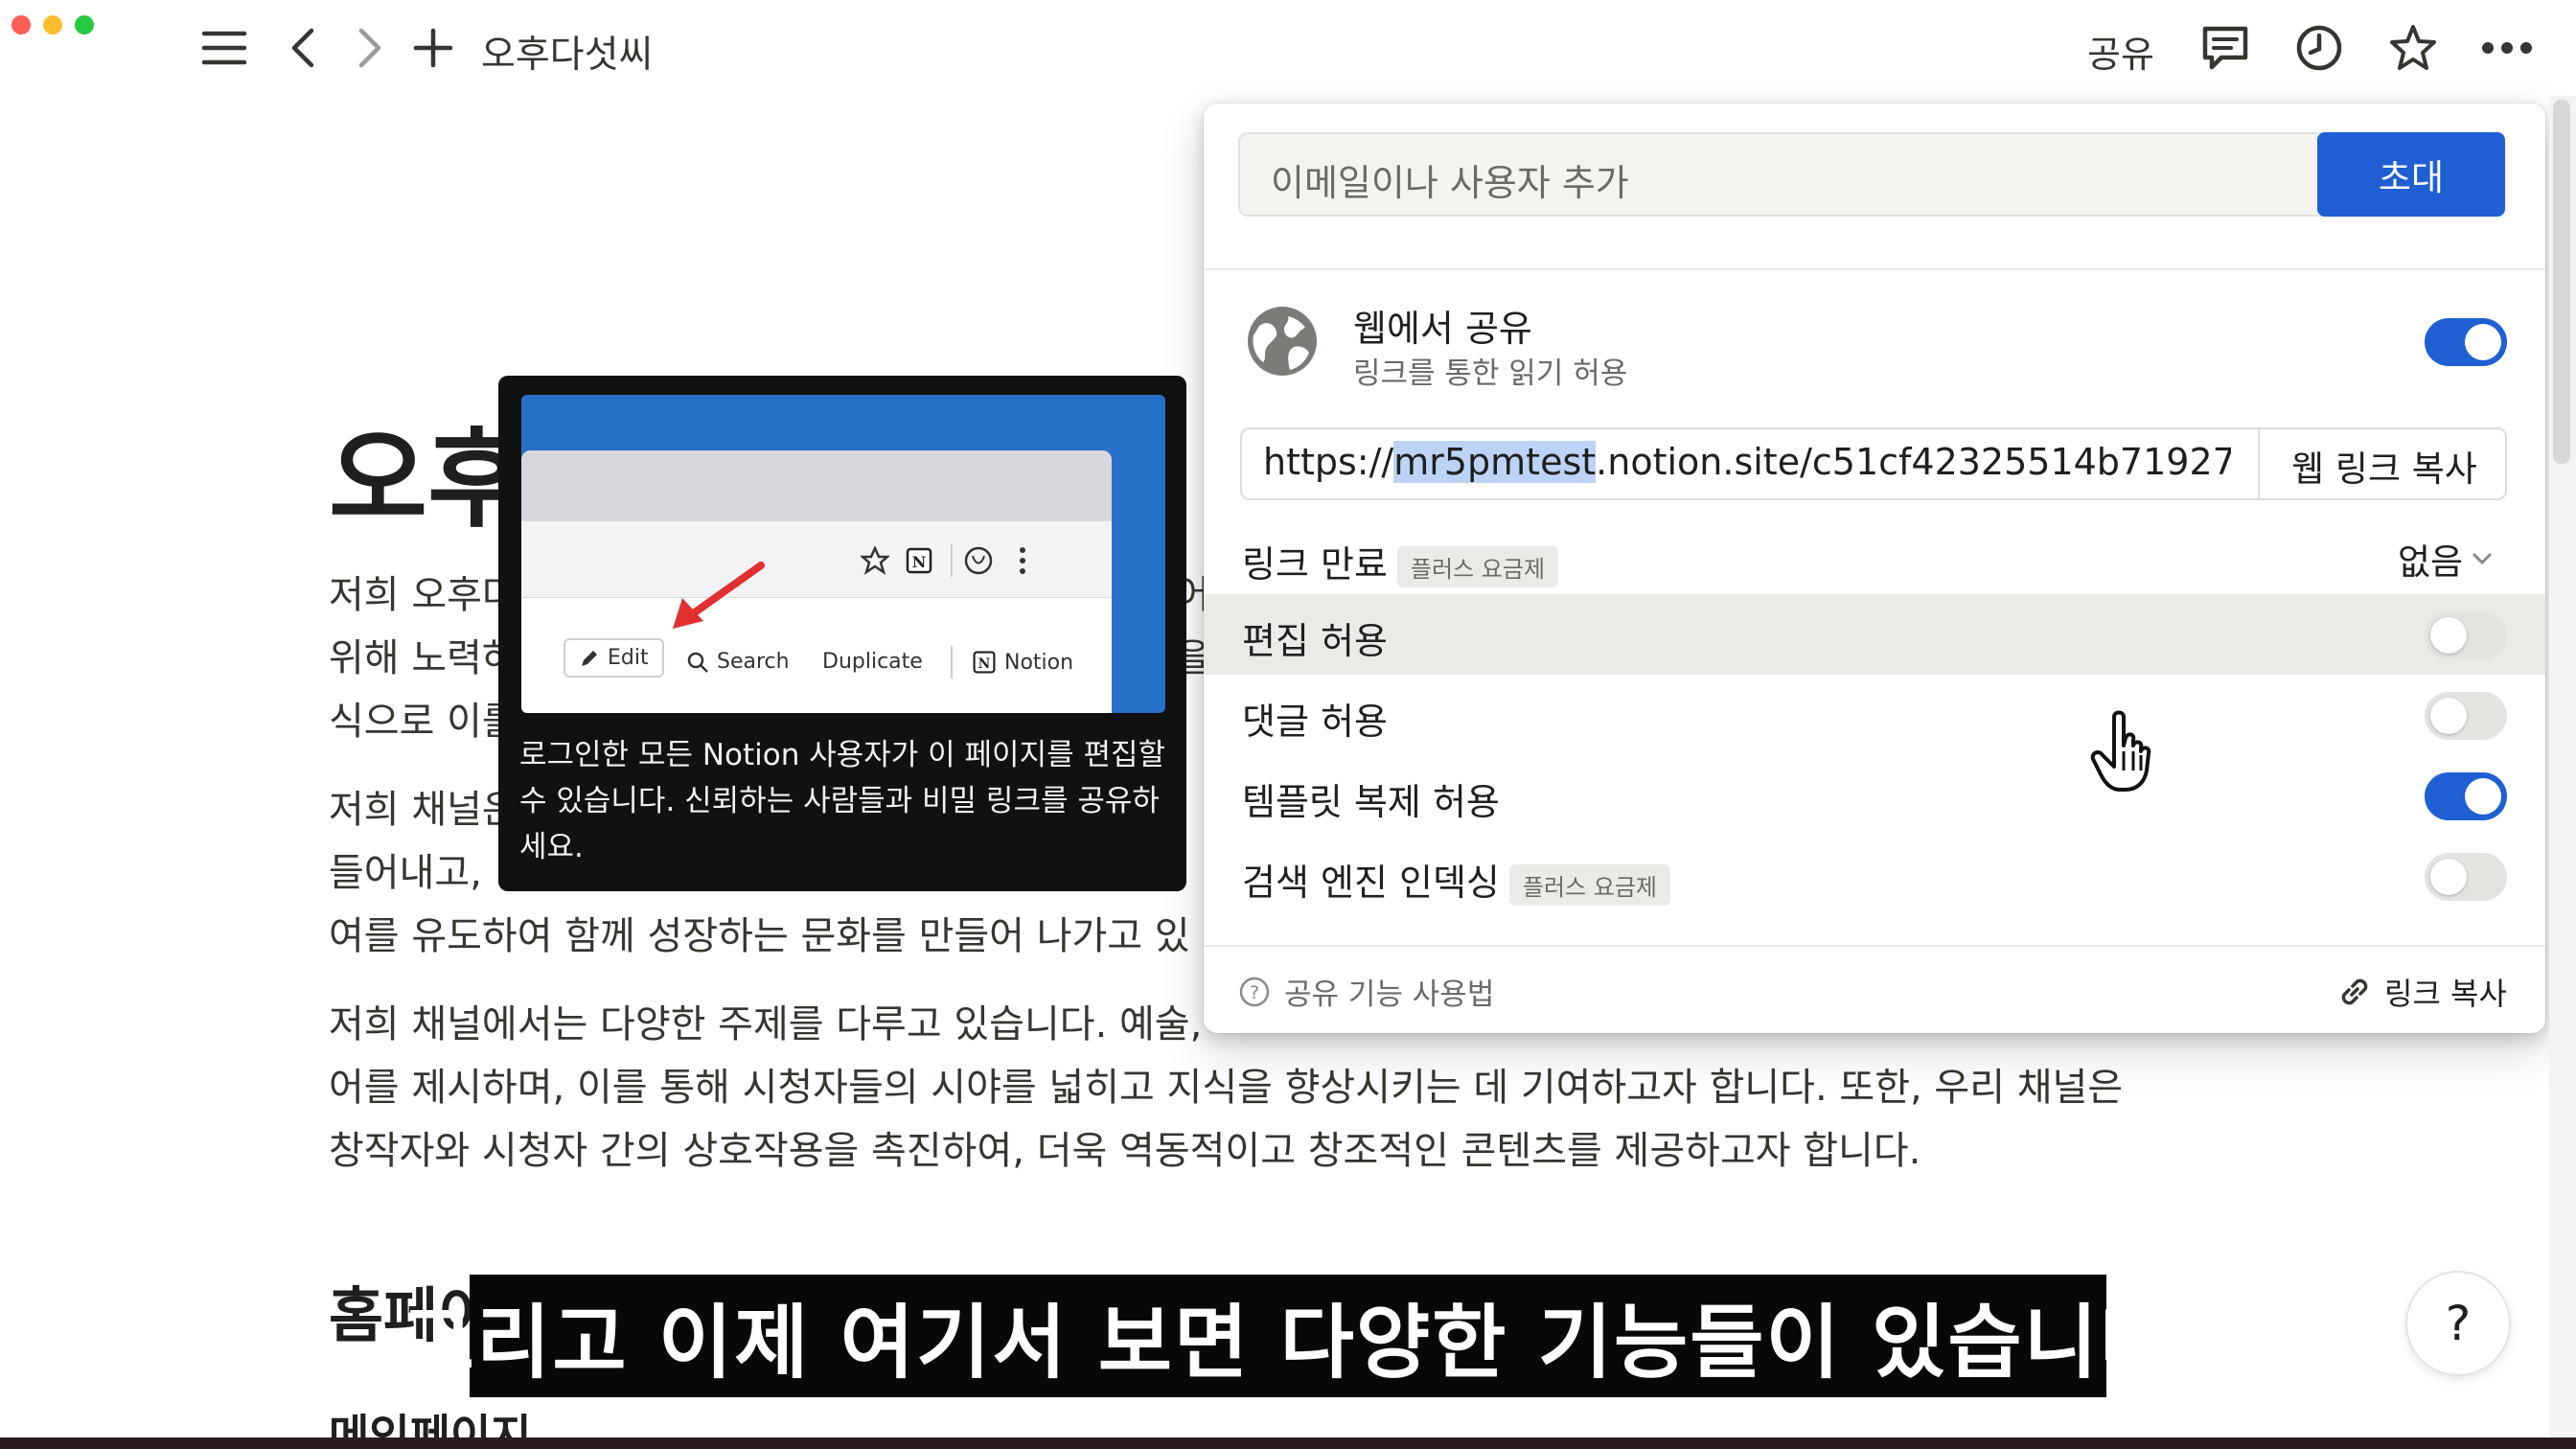  Describe the element at coordinates (1023, 662) in the screenshot. I see `illustration-notion: N Notion` at that location.